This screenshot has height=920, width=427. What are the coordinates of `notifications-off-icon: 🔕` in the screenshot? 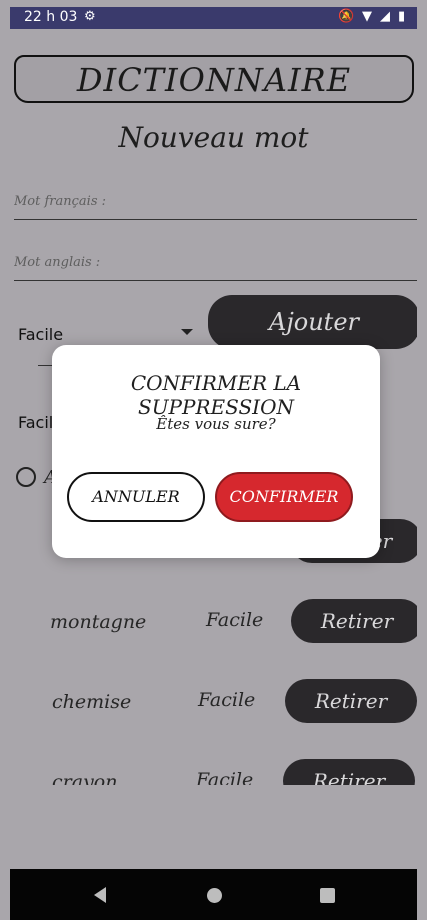 It's located at (346, 16).